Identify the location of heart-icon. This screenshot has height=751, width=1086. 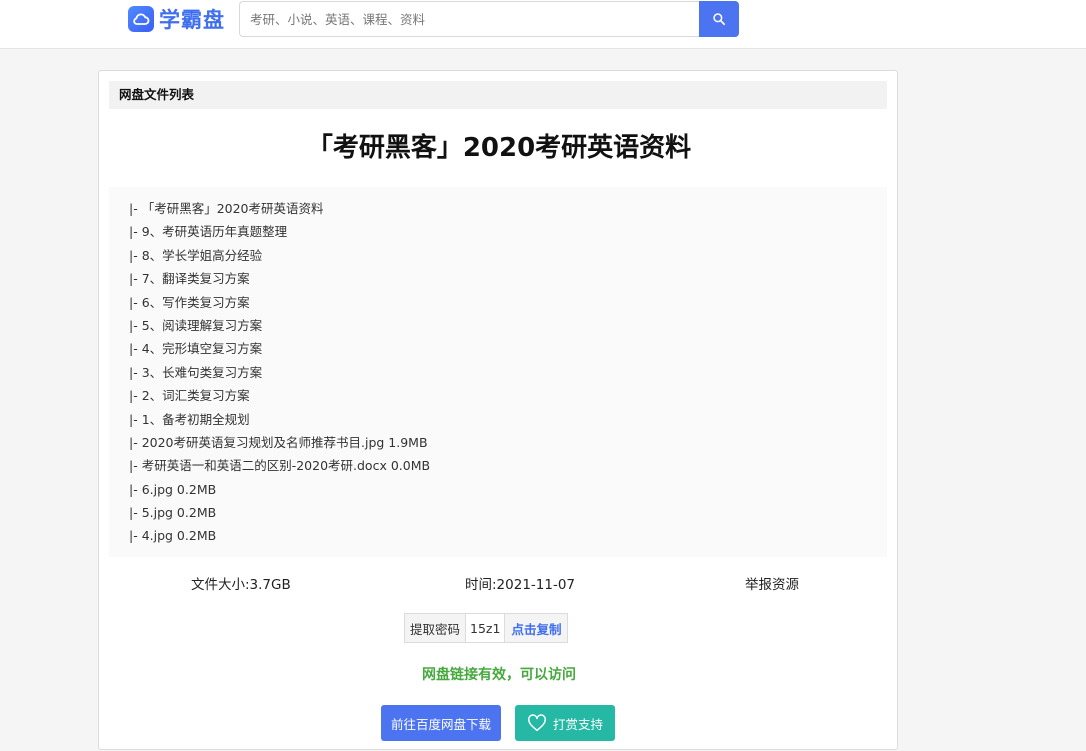
(537, 723).